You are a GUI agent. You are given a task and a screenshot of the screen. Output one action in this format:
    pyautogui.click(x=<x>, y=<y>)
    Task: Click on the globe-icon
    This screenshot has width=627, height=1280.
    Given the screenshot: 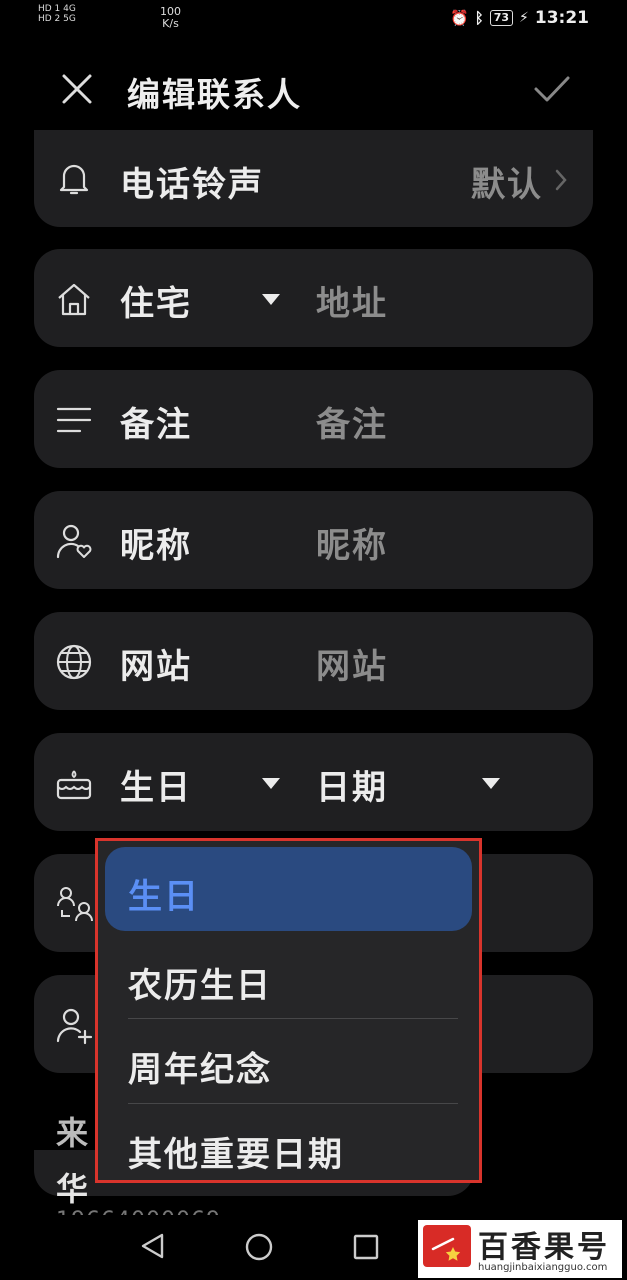 What is the action you would take?
    pyautogui.click(x=74, y=662)
    